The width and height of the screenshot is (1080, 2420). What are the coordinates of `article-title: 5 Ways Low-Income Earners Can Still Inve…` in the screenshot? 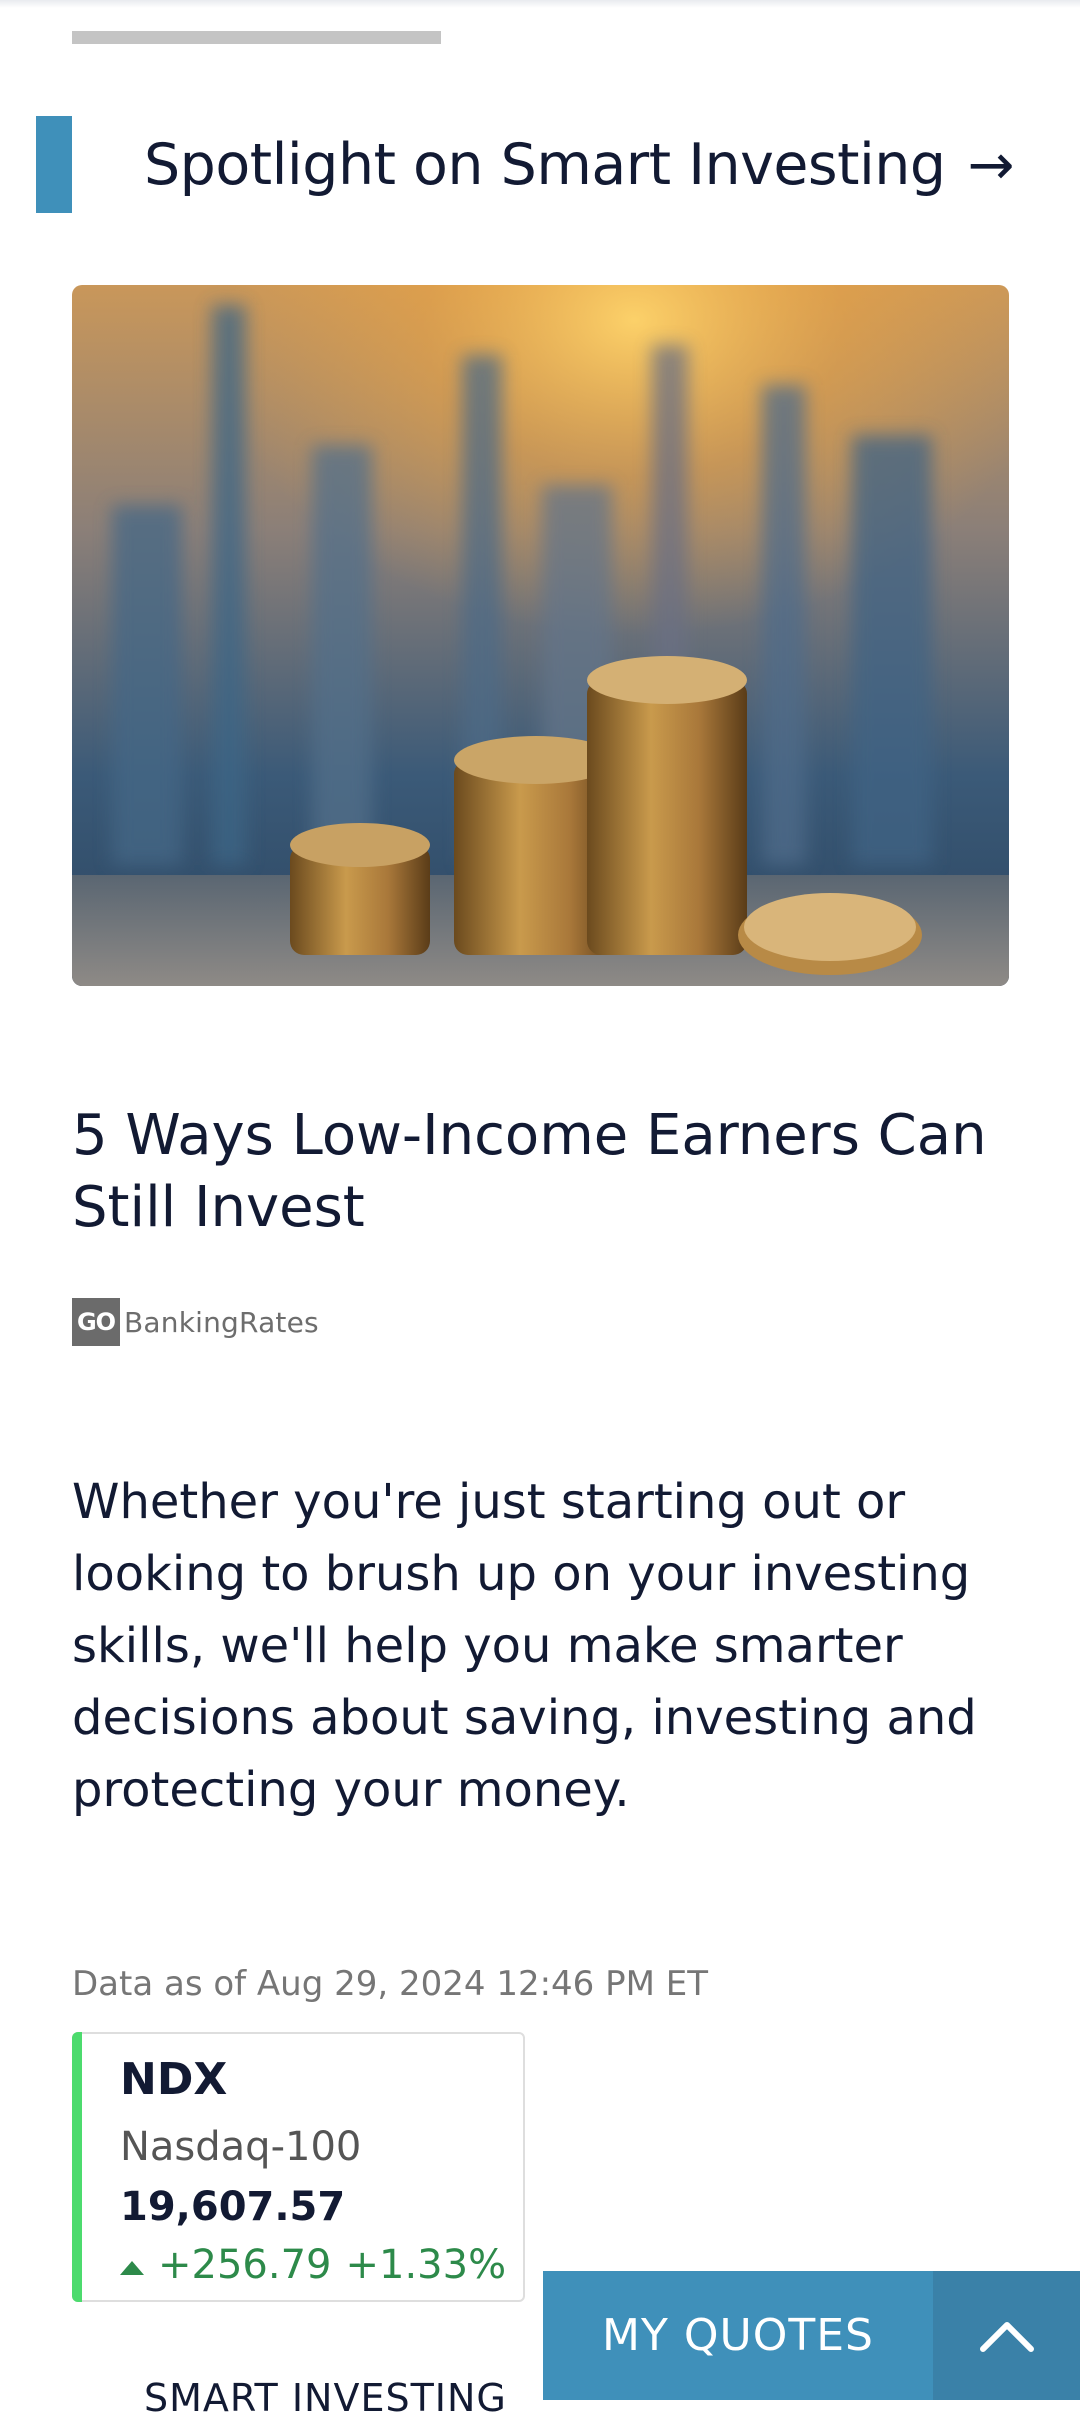 It's located at (540, 1172).